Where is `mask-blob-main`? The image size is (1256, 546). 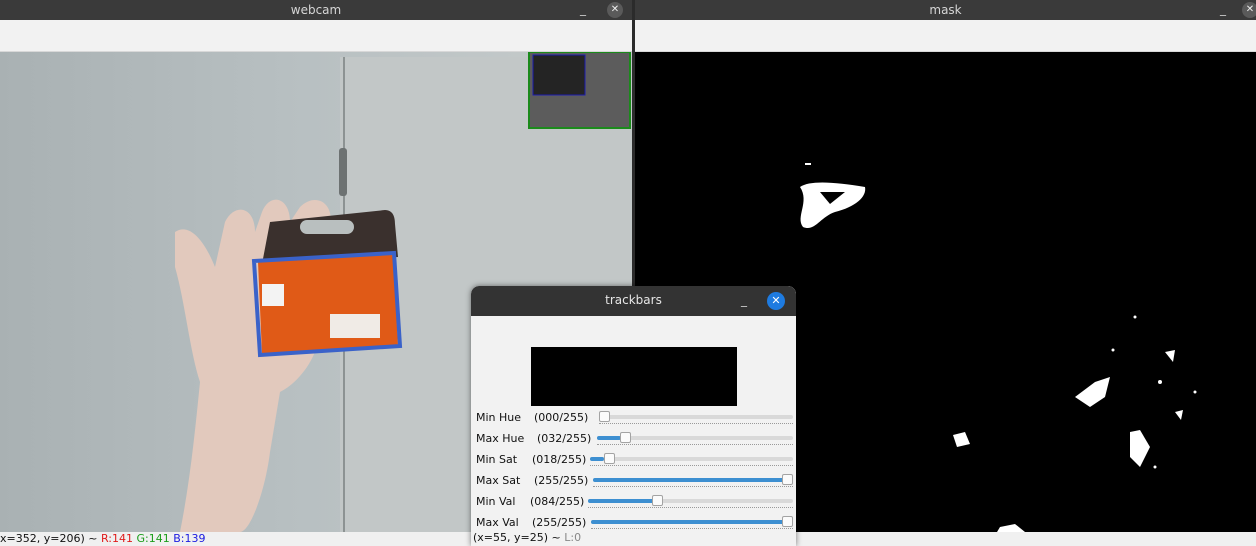
mask-blob-main is located at coordinates (833, 205).